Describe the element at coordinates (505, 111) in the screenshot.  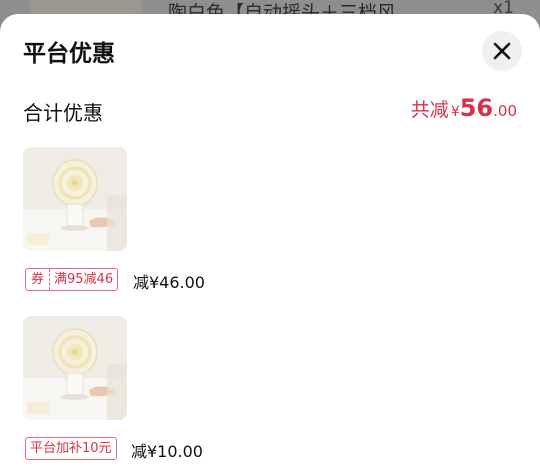
I see `total-decimal: .00` at that location.